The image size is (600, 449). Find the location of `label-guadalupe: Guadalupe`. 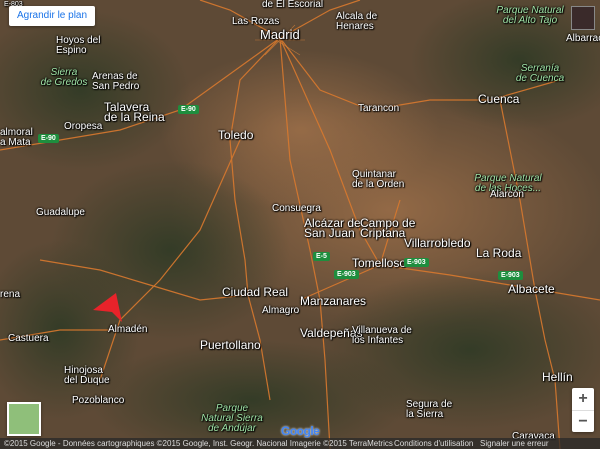

label-guadalupe: Guadalupe is located at coordinates (60, 212).